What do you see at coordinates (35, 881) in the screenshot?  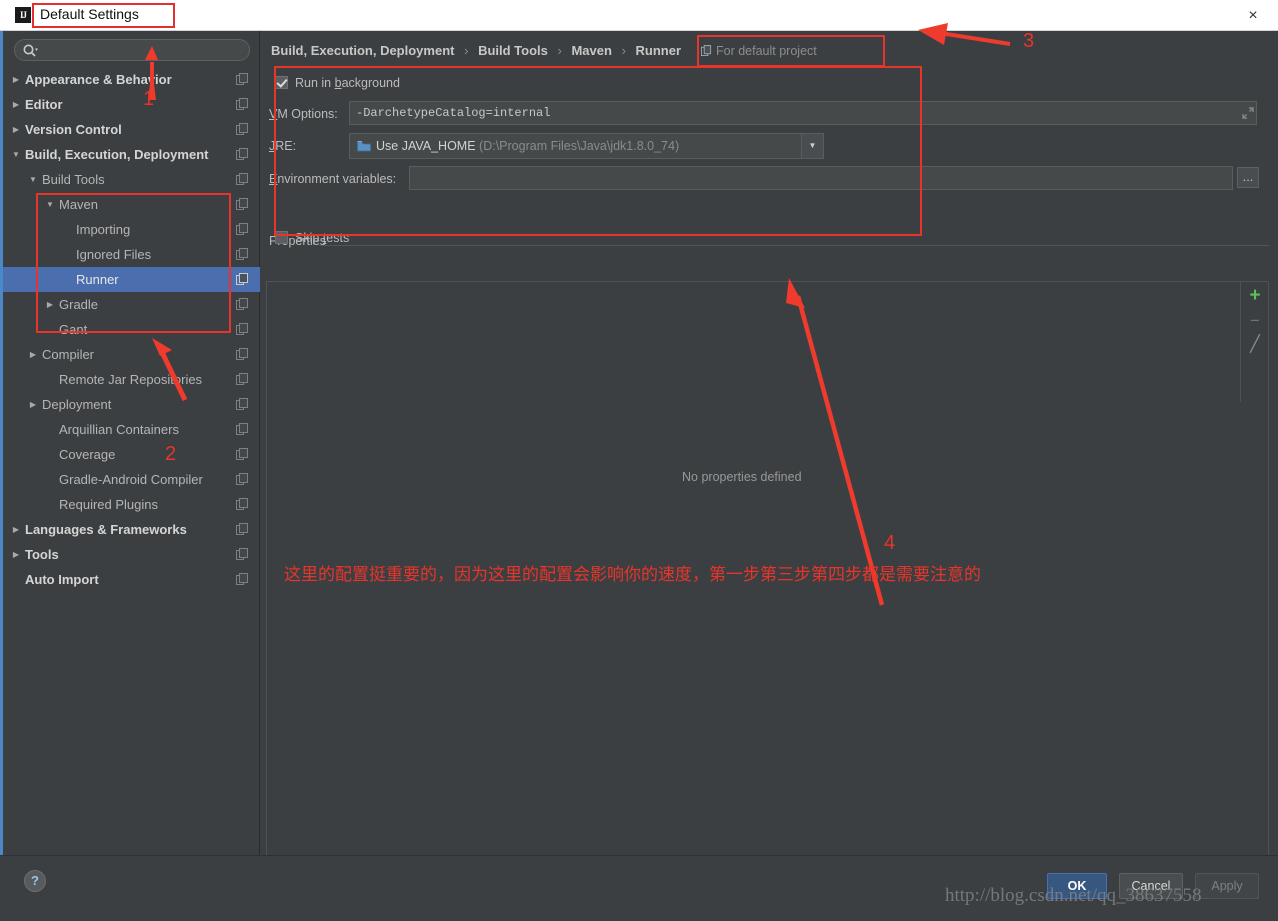 I see `help-button: ?` at bounding box center [35, 881].